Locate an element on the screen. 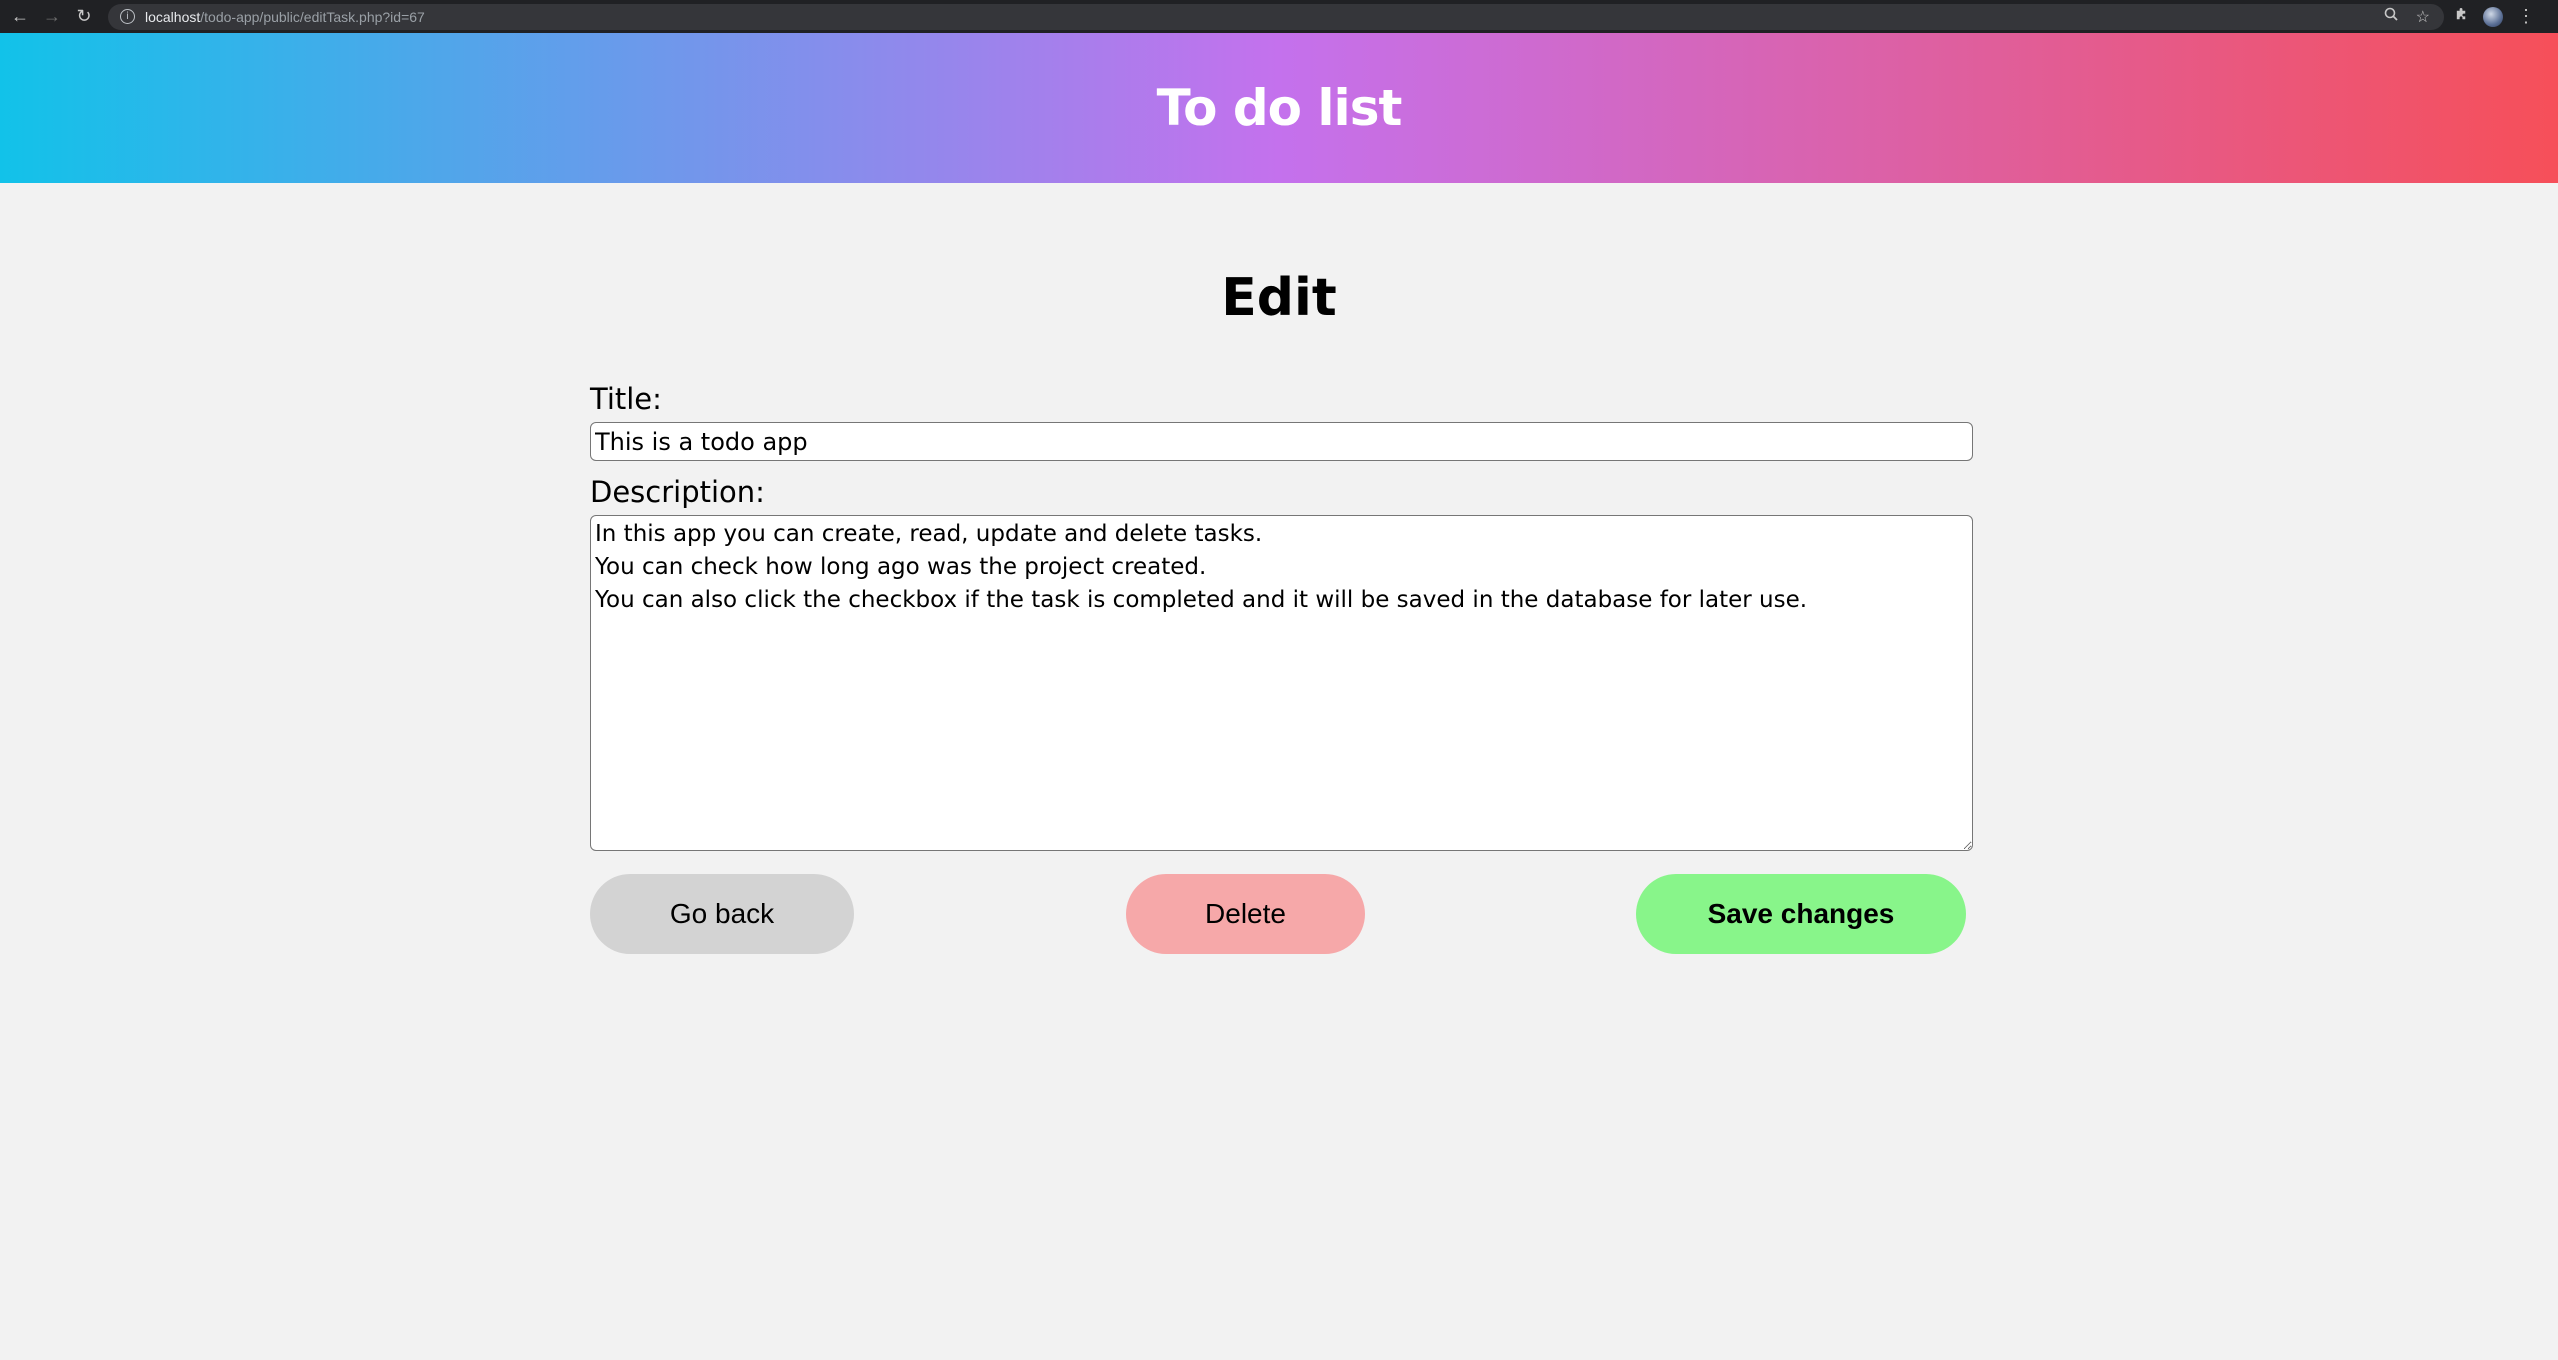  page-heading: Edit is located at coordinates (1279, 298).